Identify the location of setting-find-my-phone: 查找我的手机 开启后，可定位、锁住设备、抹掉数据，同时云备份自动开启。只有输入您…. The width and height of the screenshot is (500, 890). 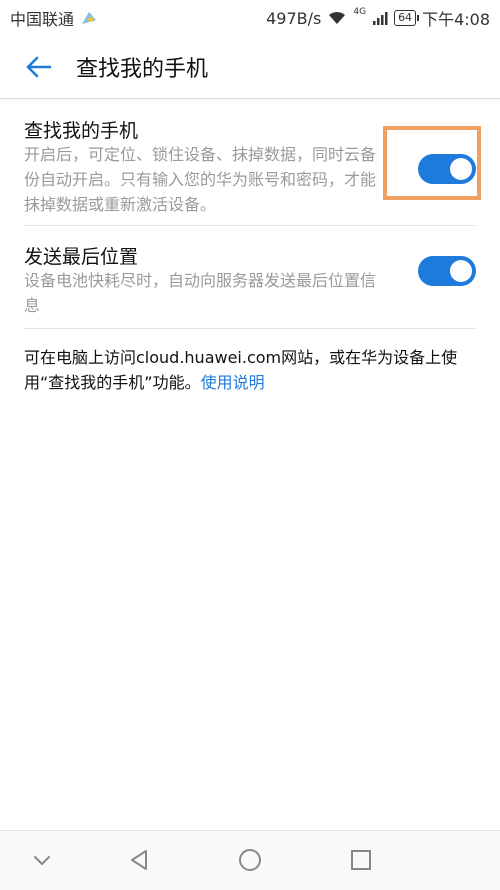
(250, 162).